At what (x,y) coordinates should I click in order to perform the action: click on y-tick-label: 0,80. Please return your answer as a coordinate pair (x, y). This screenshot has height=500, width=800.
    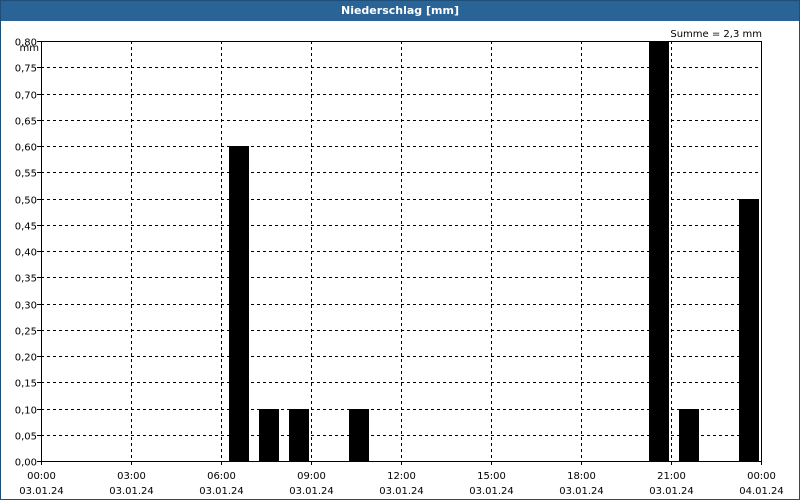
    Looking at the image, I should click on (26, 43).